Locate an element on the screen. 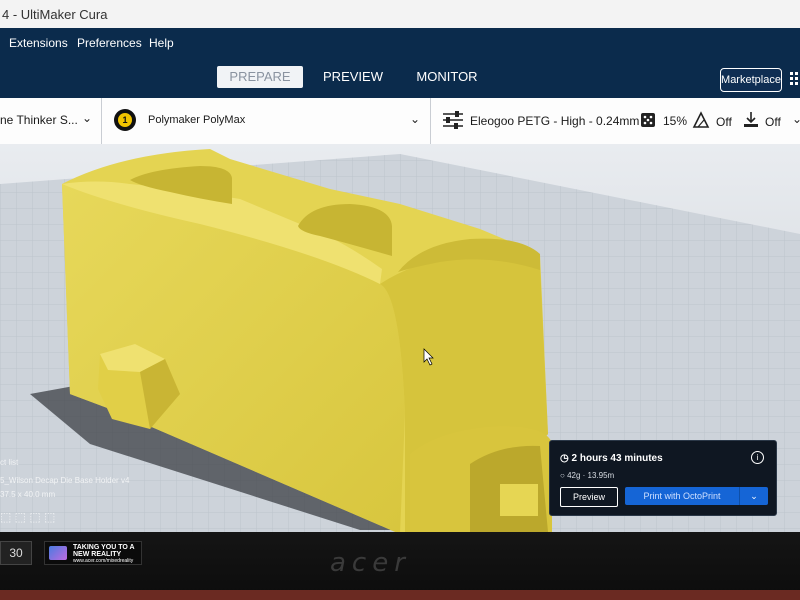  sliders-icon is located at coordinates (453, 120).